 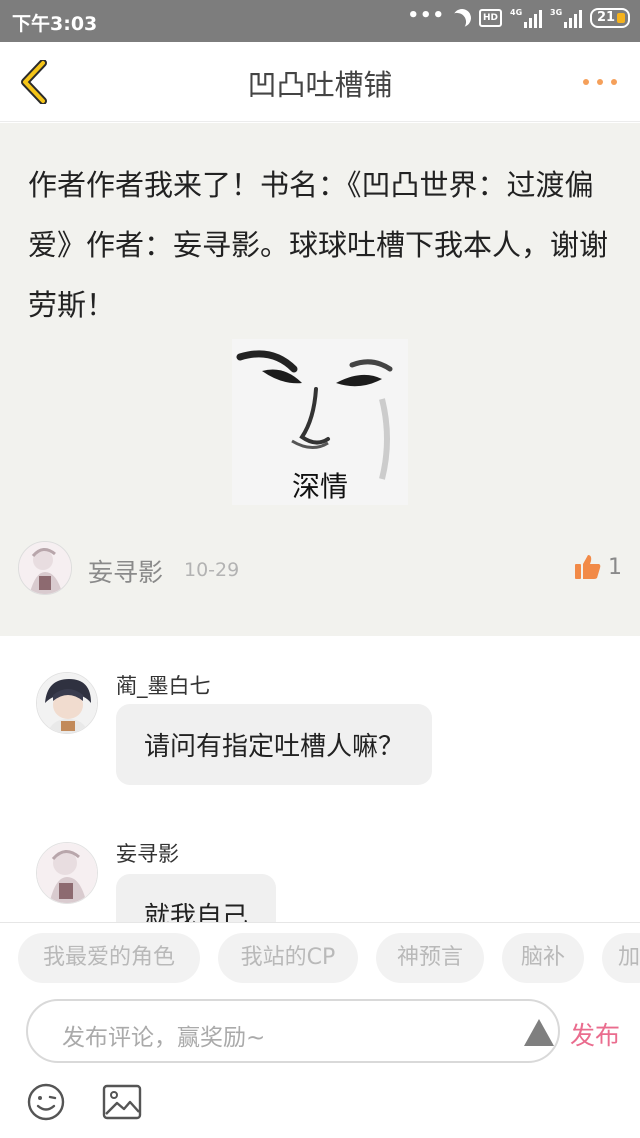 I want to click on moon-icon, so click(x=461, y=17).